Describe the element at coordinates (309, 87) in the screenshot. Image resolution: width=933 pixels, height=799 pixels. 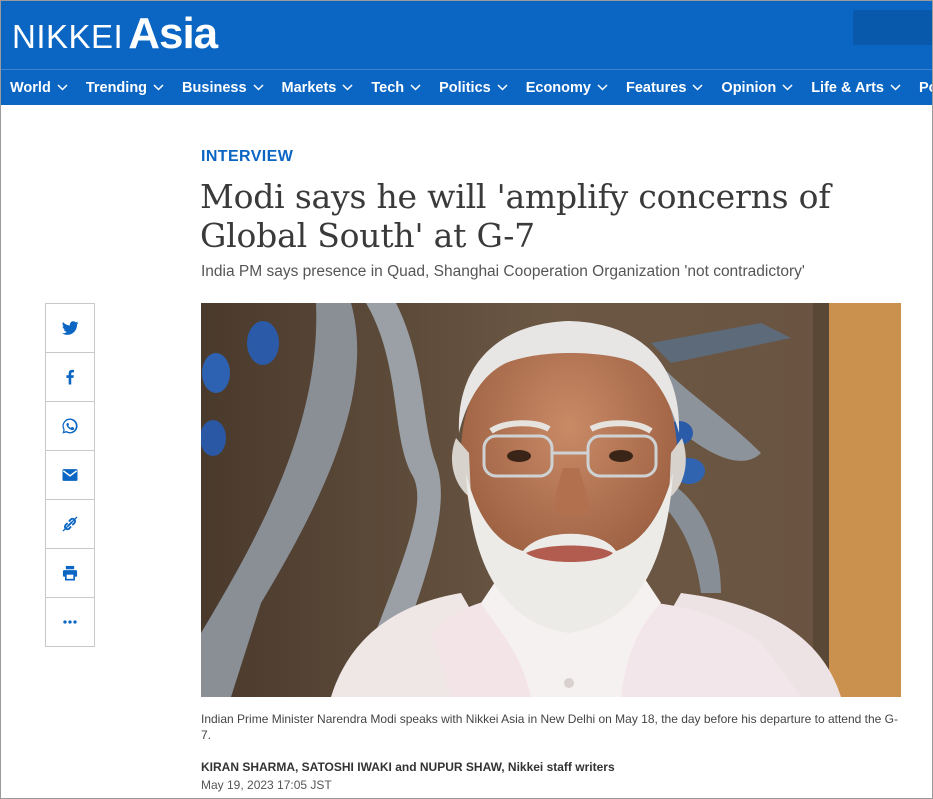
I see `nav-item-label: Markets` at that location.